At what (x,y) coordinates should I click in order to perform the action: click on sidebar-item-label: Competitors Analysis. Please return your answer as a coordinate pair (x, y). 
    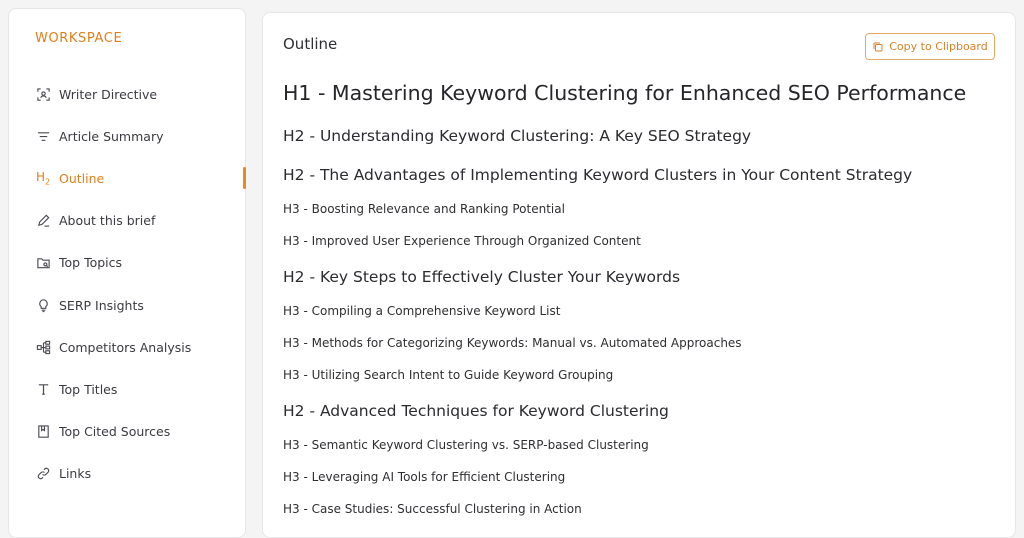
    Looking at the image, I should click on (125, 347).